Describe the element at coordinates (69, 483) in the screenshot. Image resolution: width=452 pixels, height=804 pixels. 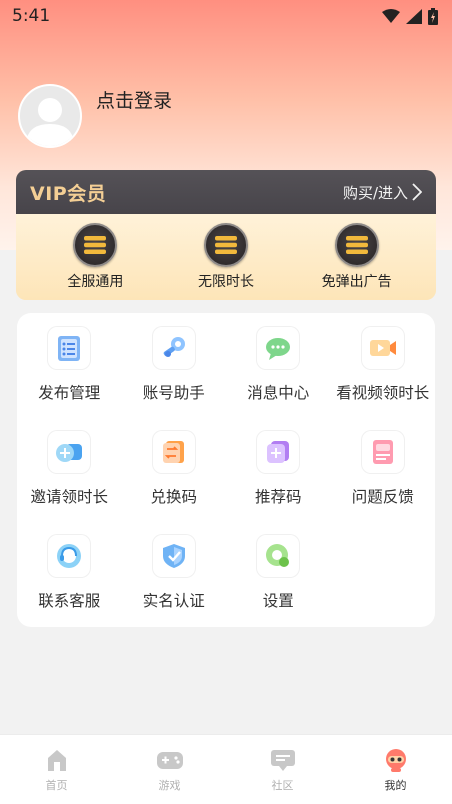
I see `menu-item-invite: 邀请领时长` at that location.